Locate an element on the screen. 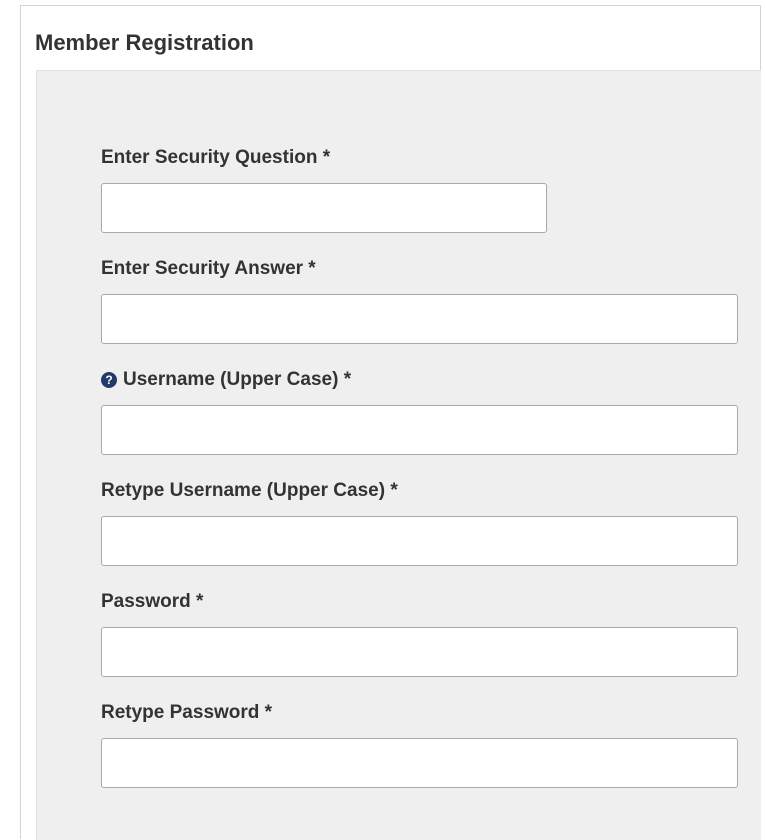 The width and height of the screenshot is (765, 840). security-question-label-text: Enter Security Question * is located at coordinates (216, 157).